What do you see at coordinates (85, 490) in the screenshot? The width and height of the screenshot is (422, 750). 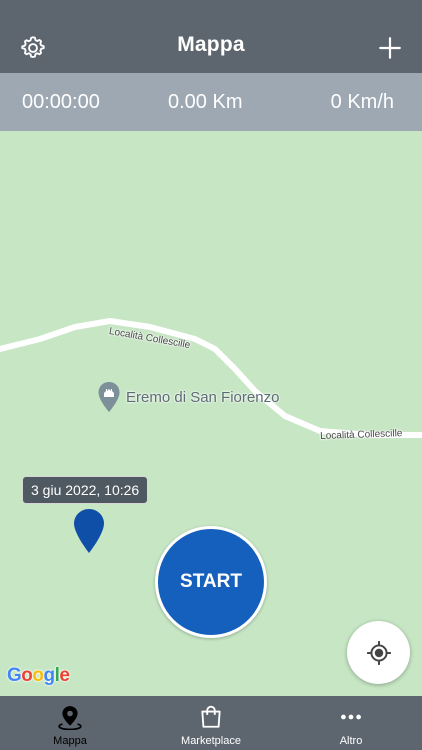 I see `marker-tooltip: 3 giu 2022, 10:26` at bounding box center [85, 490].